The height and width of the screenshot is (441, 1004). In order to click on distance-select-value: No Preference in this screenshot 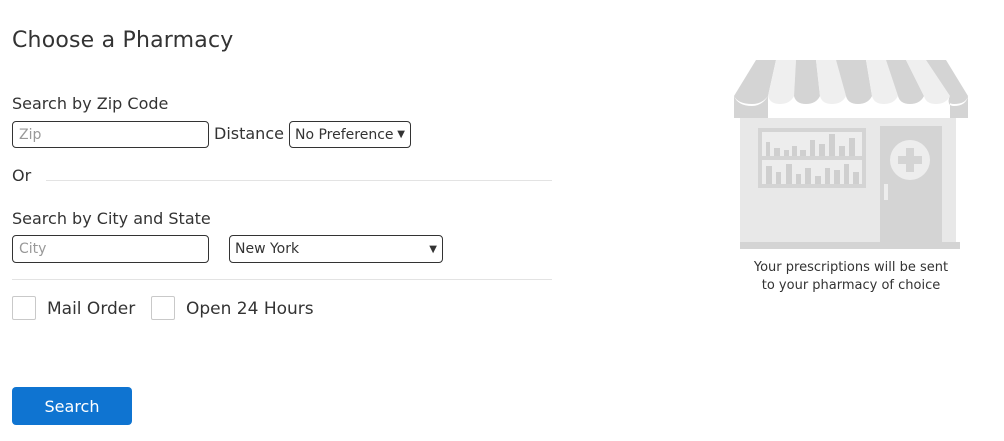, I will do `click(344, 134)`.